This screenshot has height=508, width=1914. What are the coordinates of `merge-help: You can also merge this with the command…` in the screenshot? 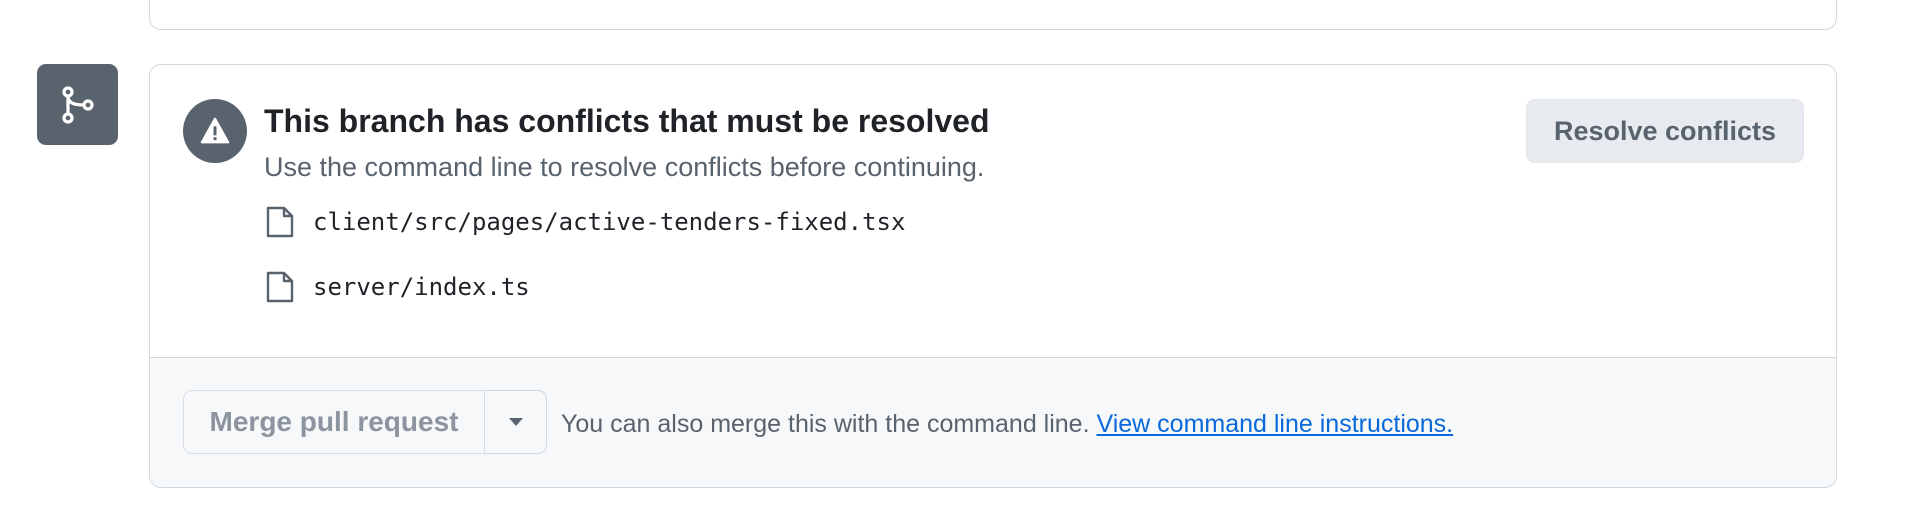 It's located at (1007, 424).